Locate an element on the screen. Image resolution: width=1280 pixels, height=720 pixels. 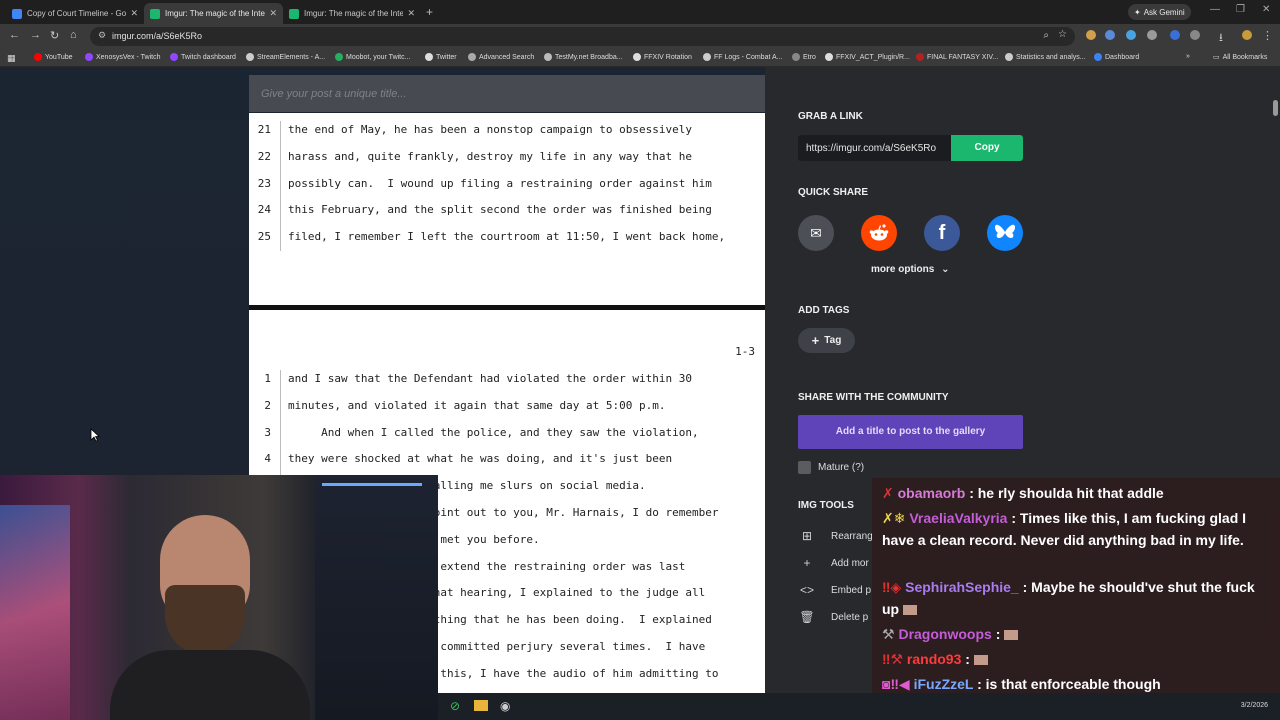
mature-label: Mature (?) is located at coordinates (841, 467).